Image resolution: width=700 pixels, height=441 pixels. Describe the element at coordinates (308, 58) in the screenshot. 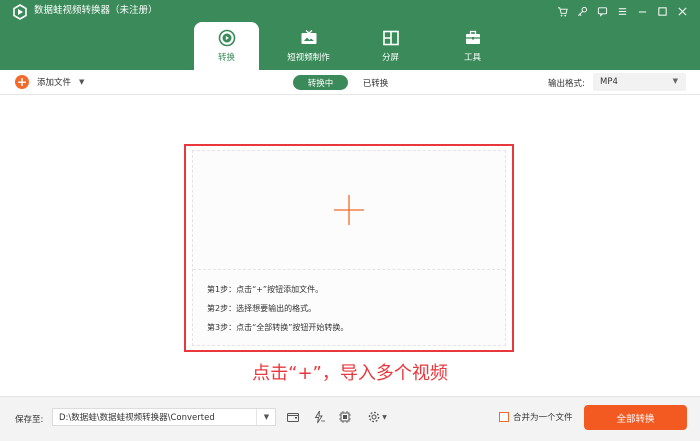

I see `tab-label: 短视频制作` at that location.